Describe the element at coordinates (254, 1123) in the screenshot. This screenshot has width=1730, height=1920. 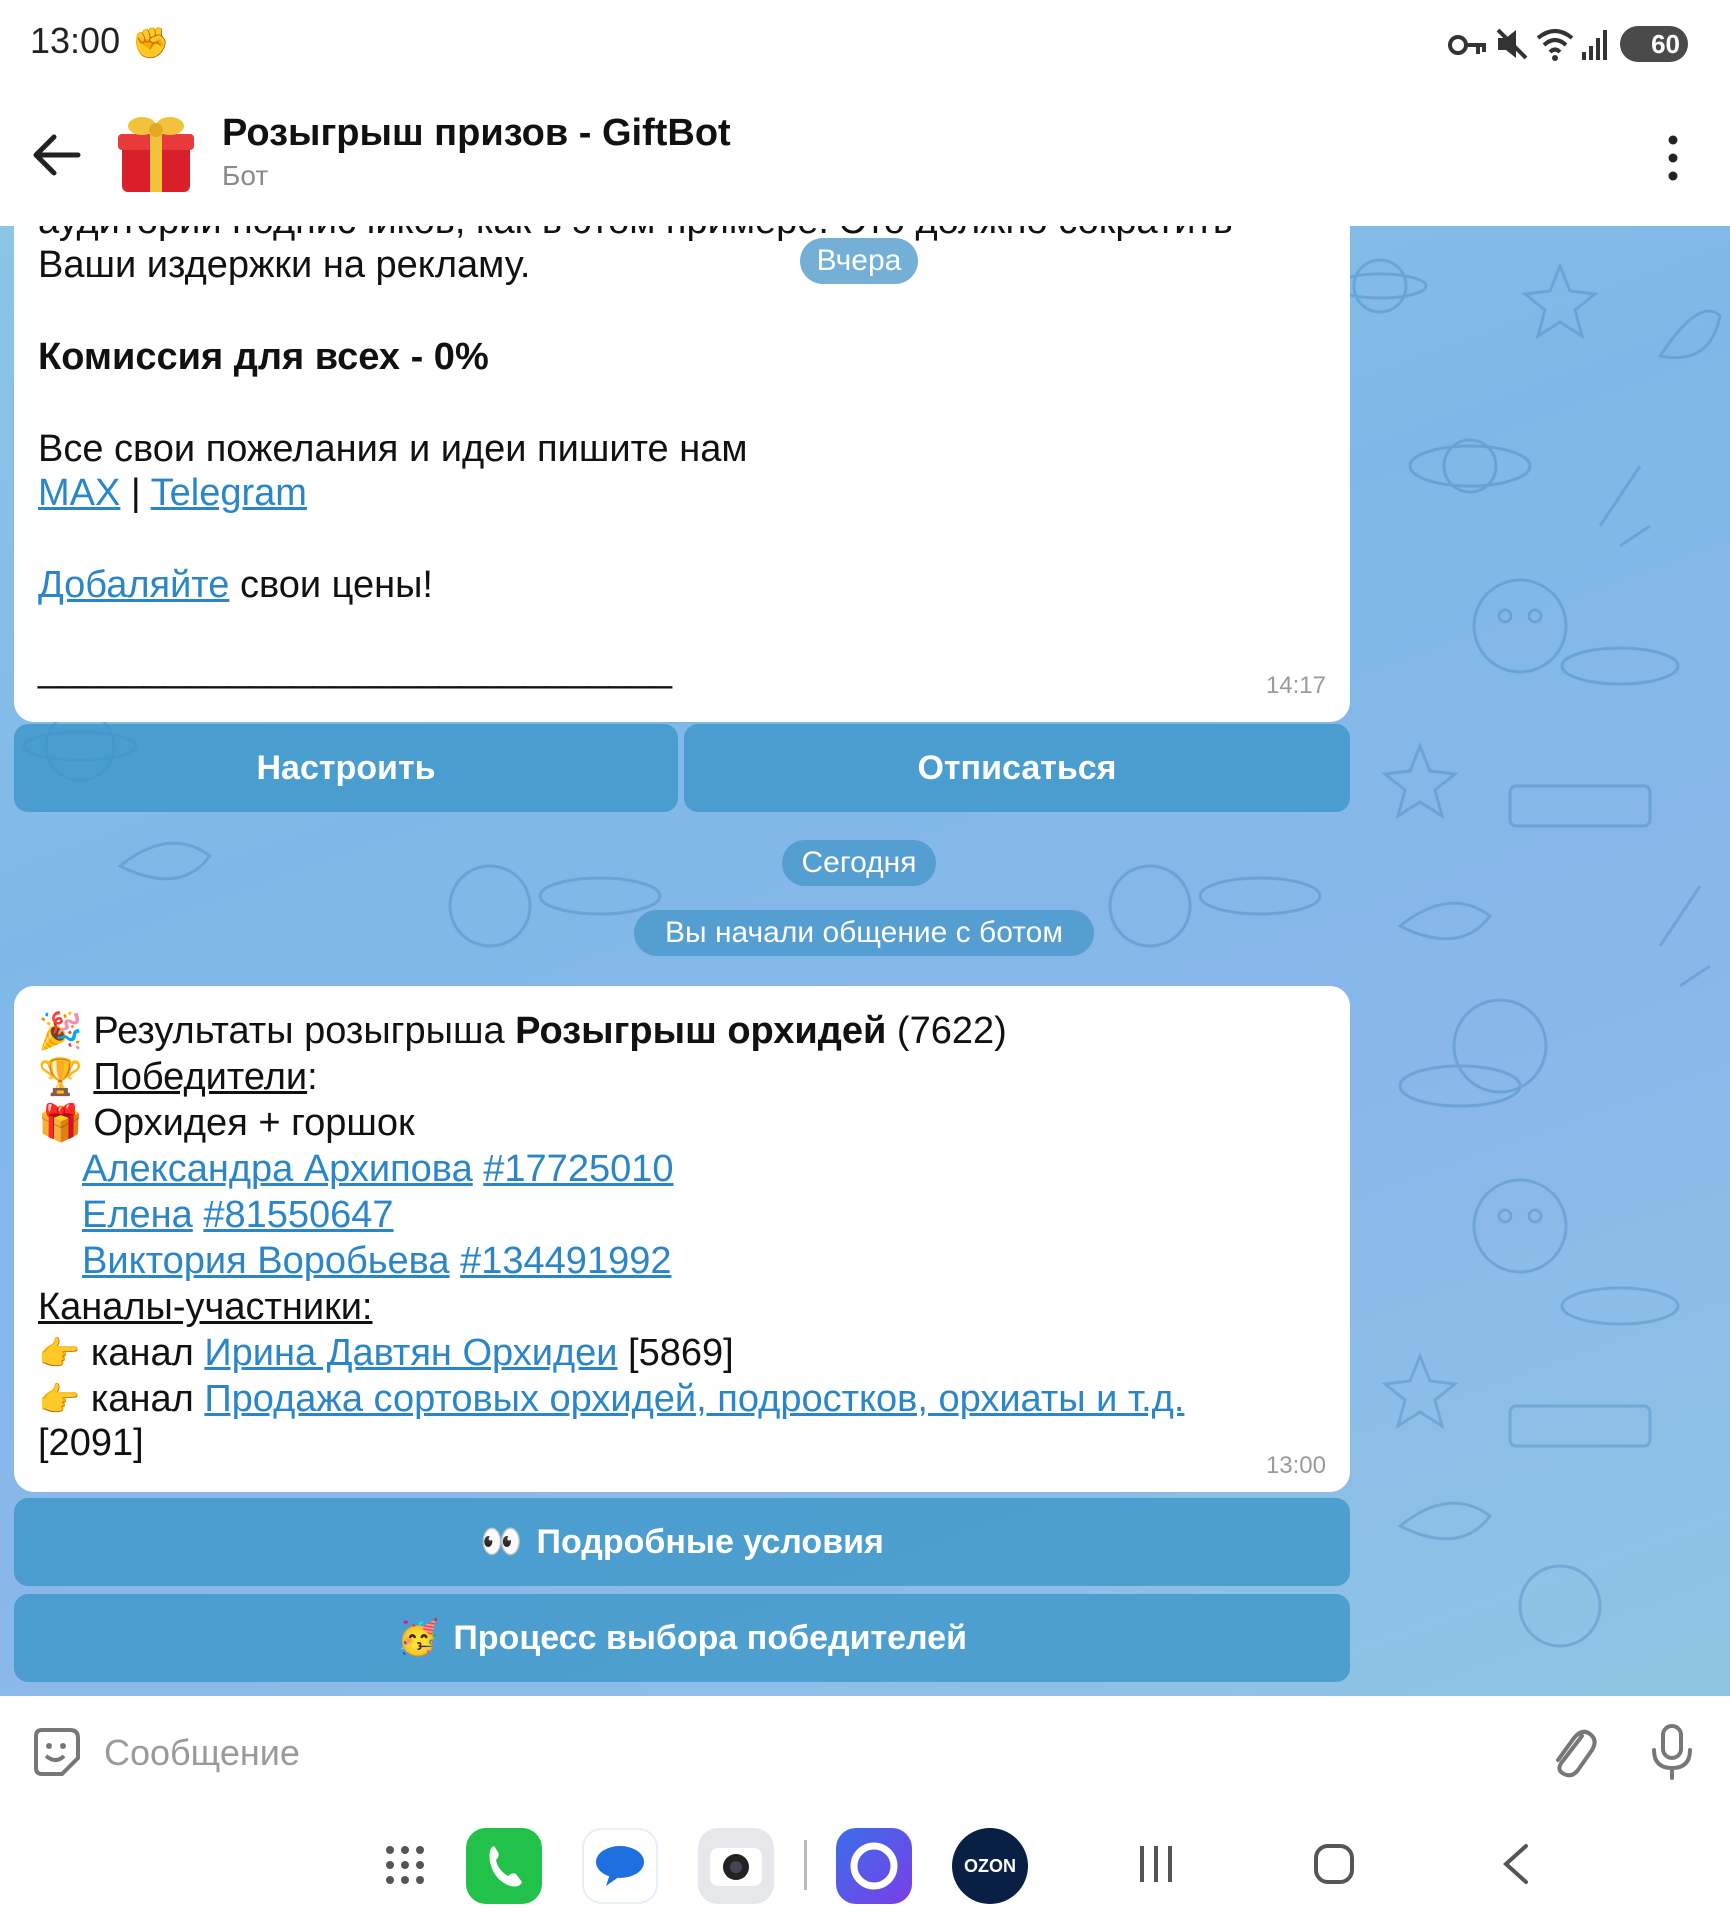
I see `prize-text: Орхидея + горшок` at that location.